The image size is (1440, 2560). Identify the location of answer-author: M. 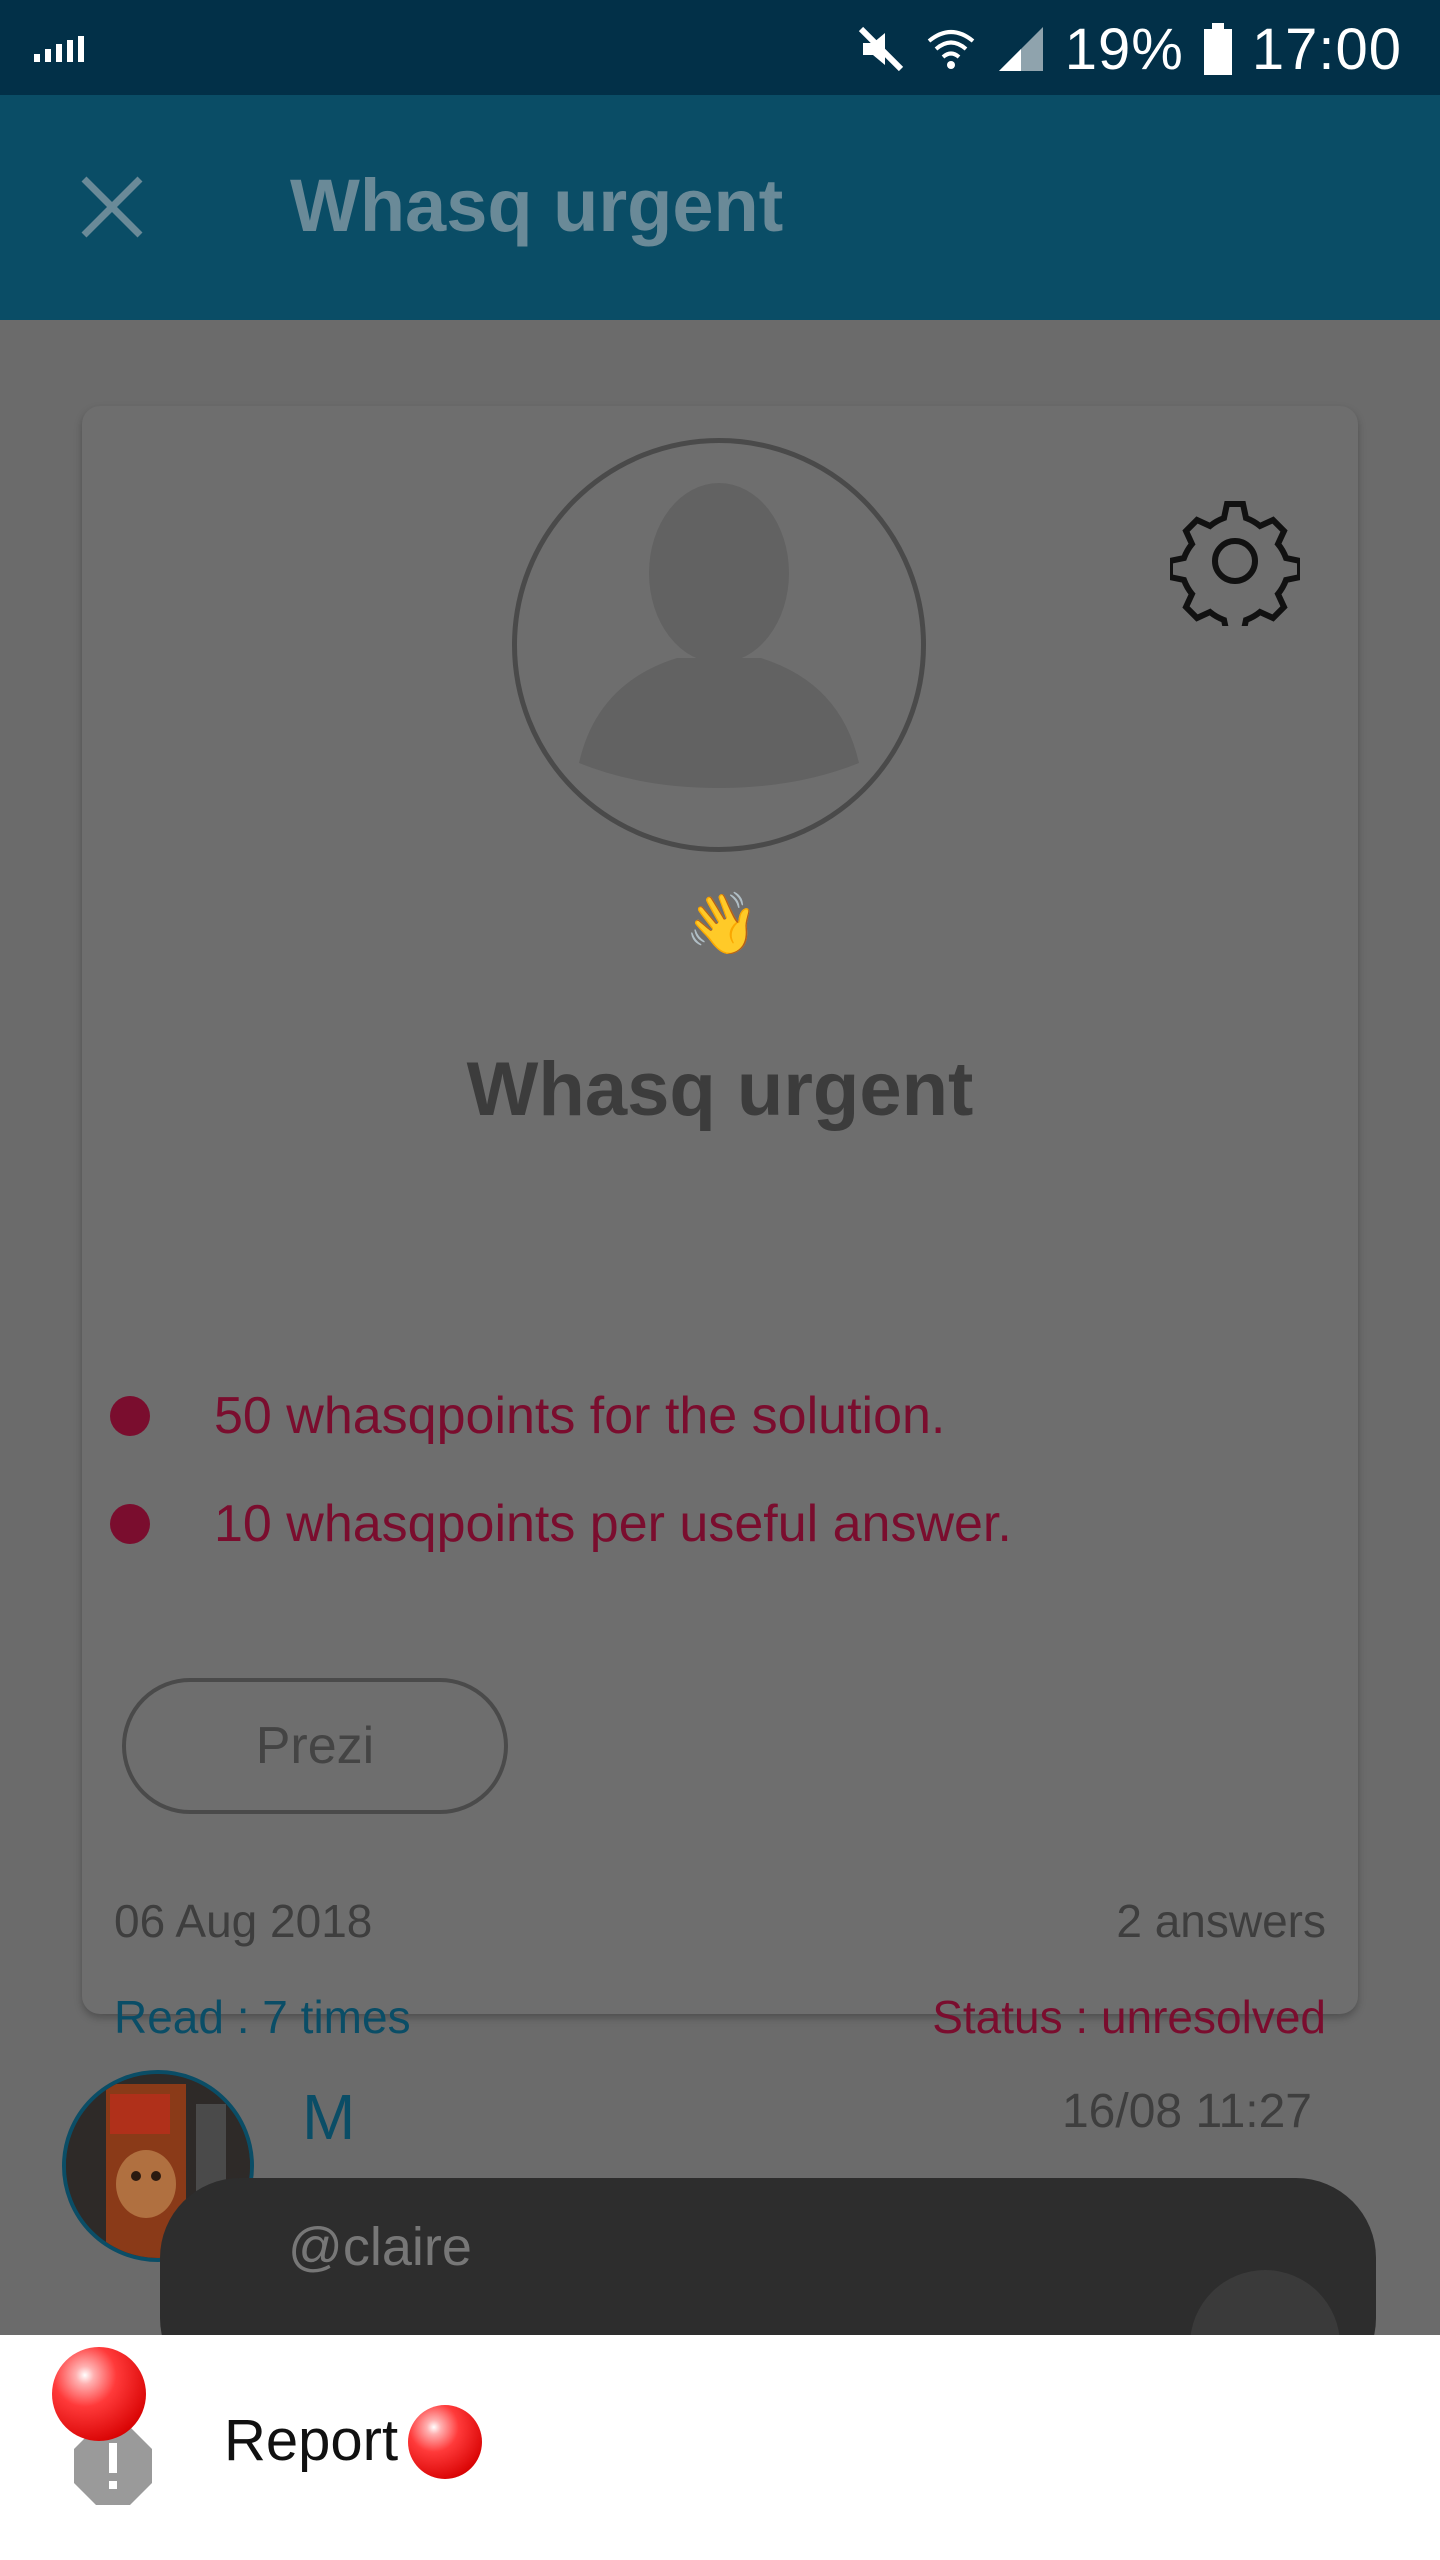
(329, 2117).